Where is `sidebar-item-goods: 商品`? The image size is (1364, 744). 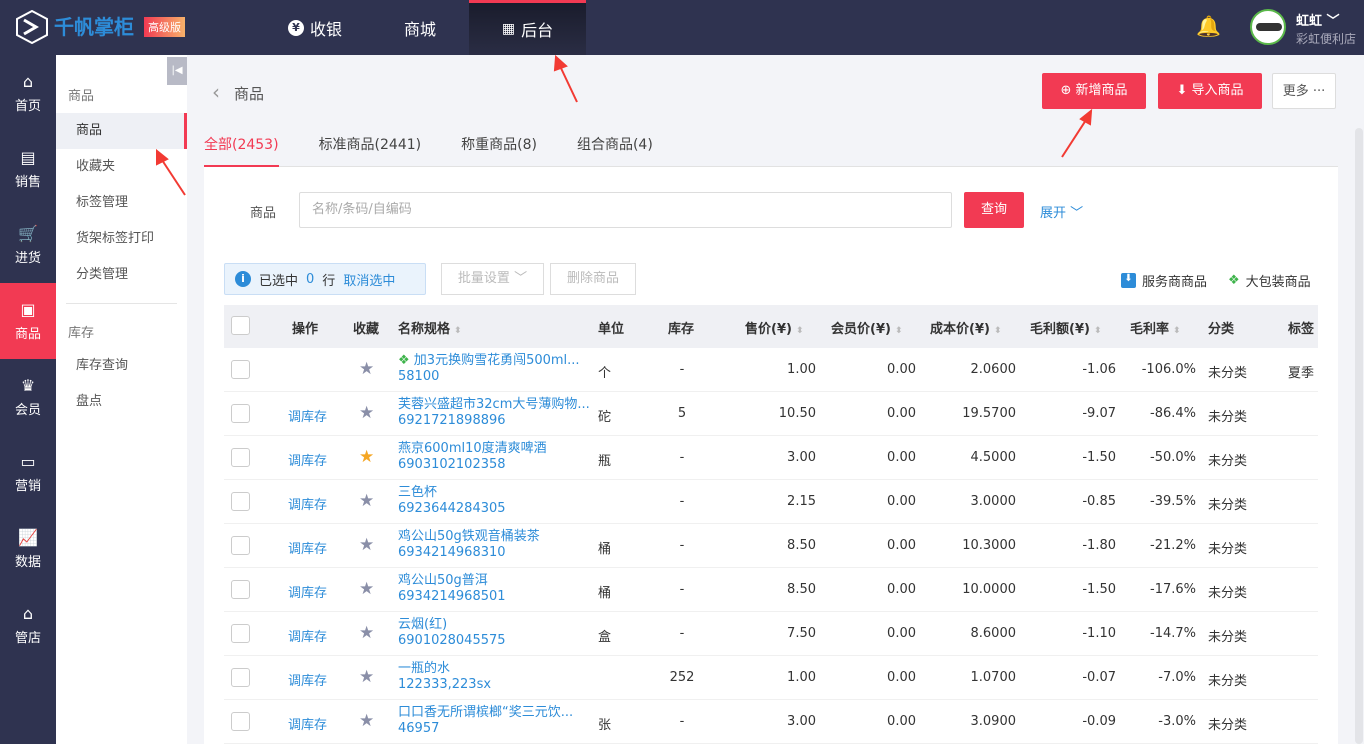
sidebar-item-goods: 商品 is located at coordinates (121, 131).